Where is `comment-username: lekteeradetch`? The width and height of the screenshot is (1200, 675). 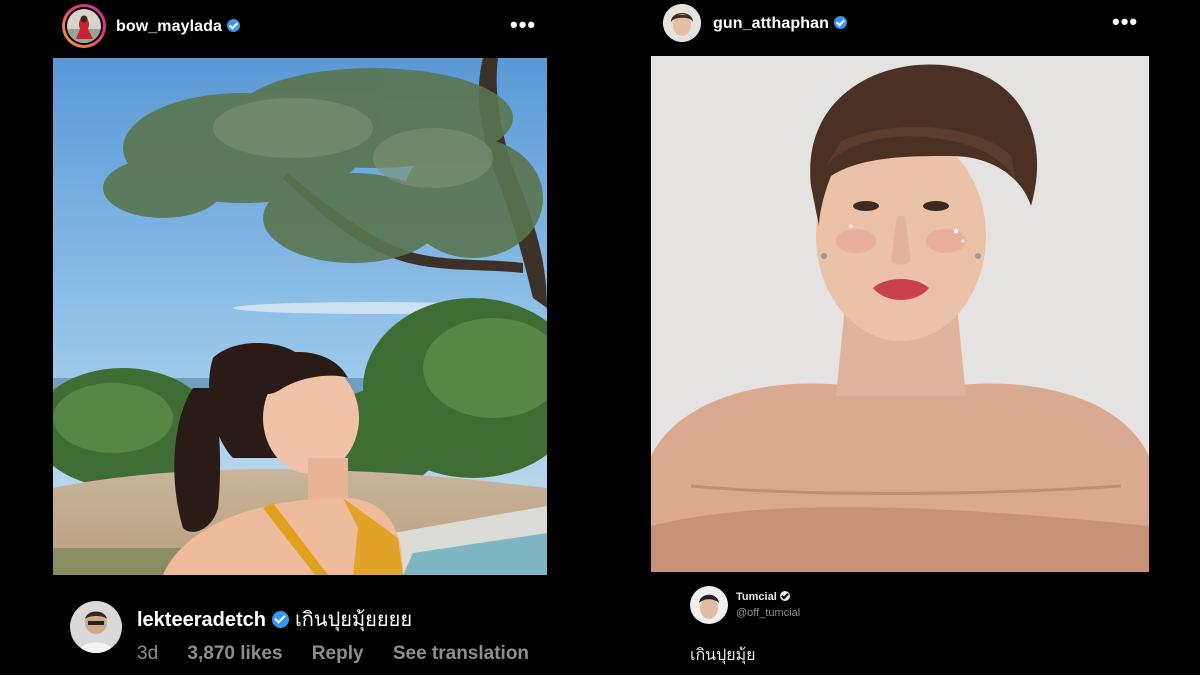 comment-username: lekteeradetch is located at coordinates (201, 620).